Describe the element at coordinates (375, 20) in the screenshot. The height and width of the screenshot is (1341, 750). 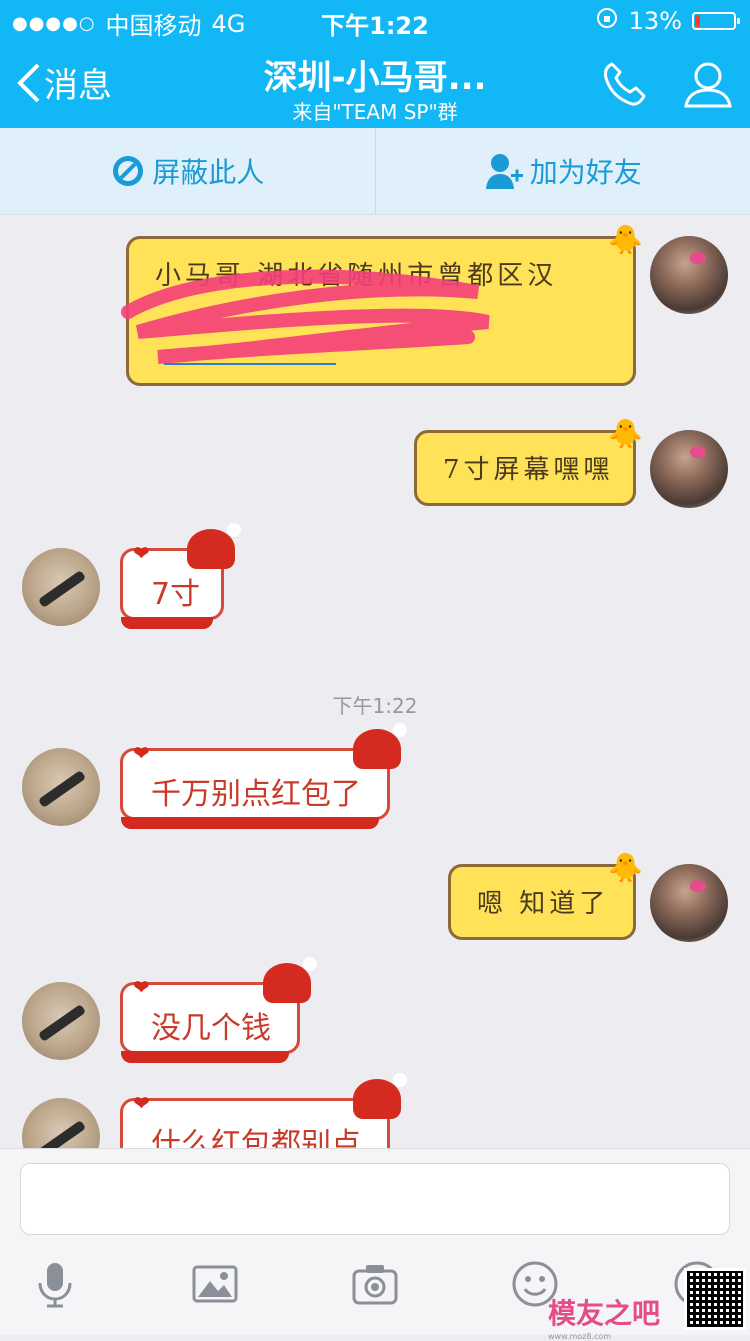
I see `status-bar: ●●●●○ 中国移动 4G 下午1:22 13%` at that location.